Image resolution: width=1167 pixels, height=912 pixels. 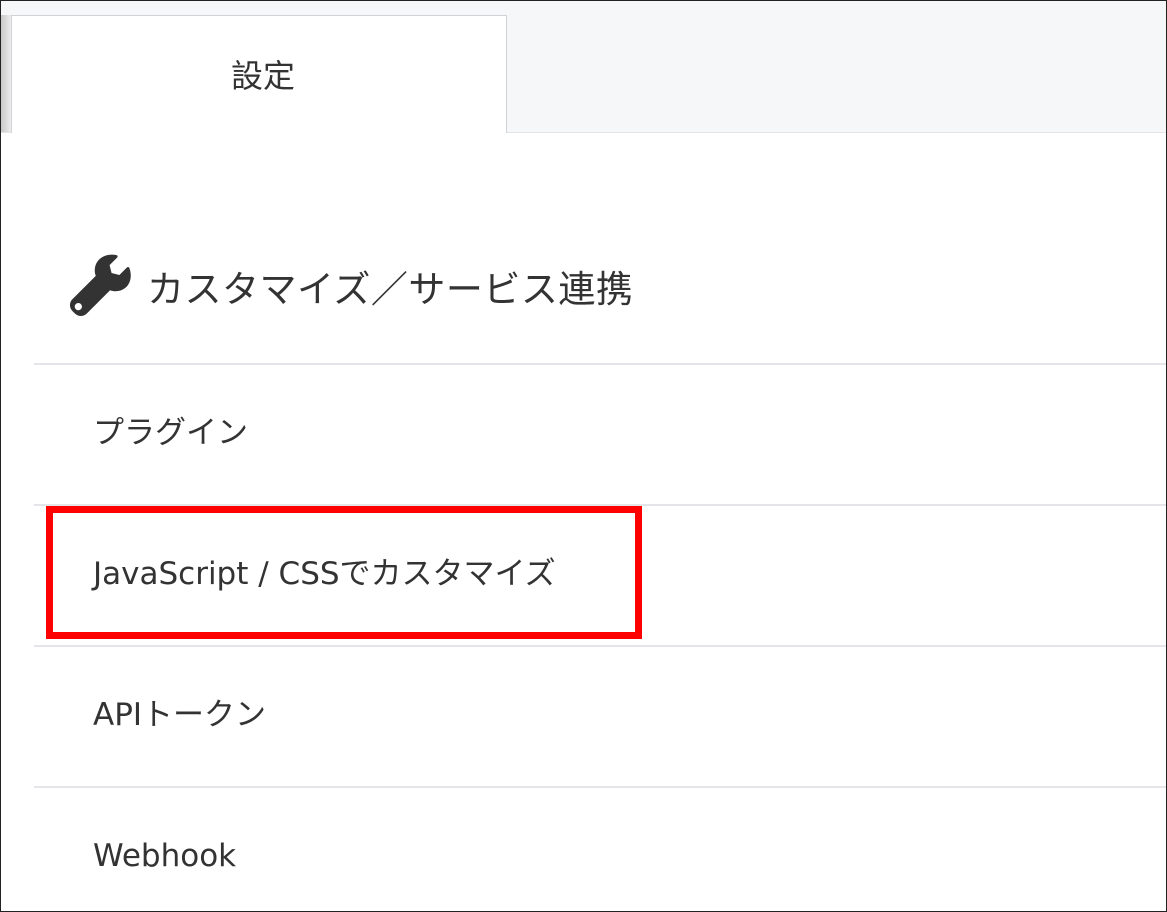 I want to click on tab-settings: 設定, so click(x=259, y=74).